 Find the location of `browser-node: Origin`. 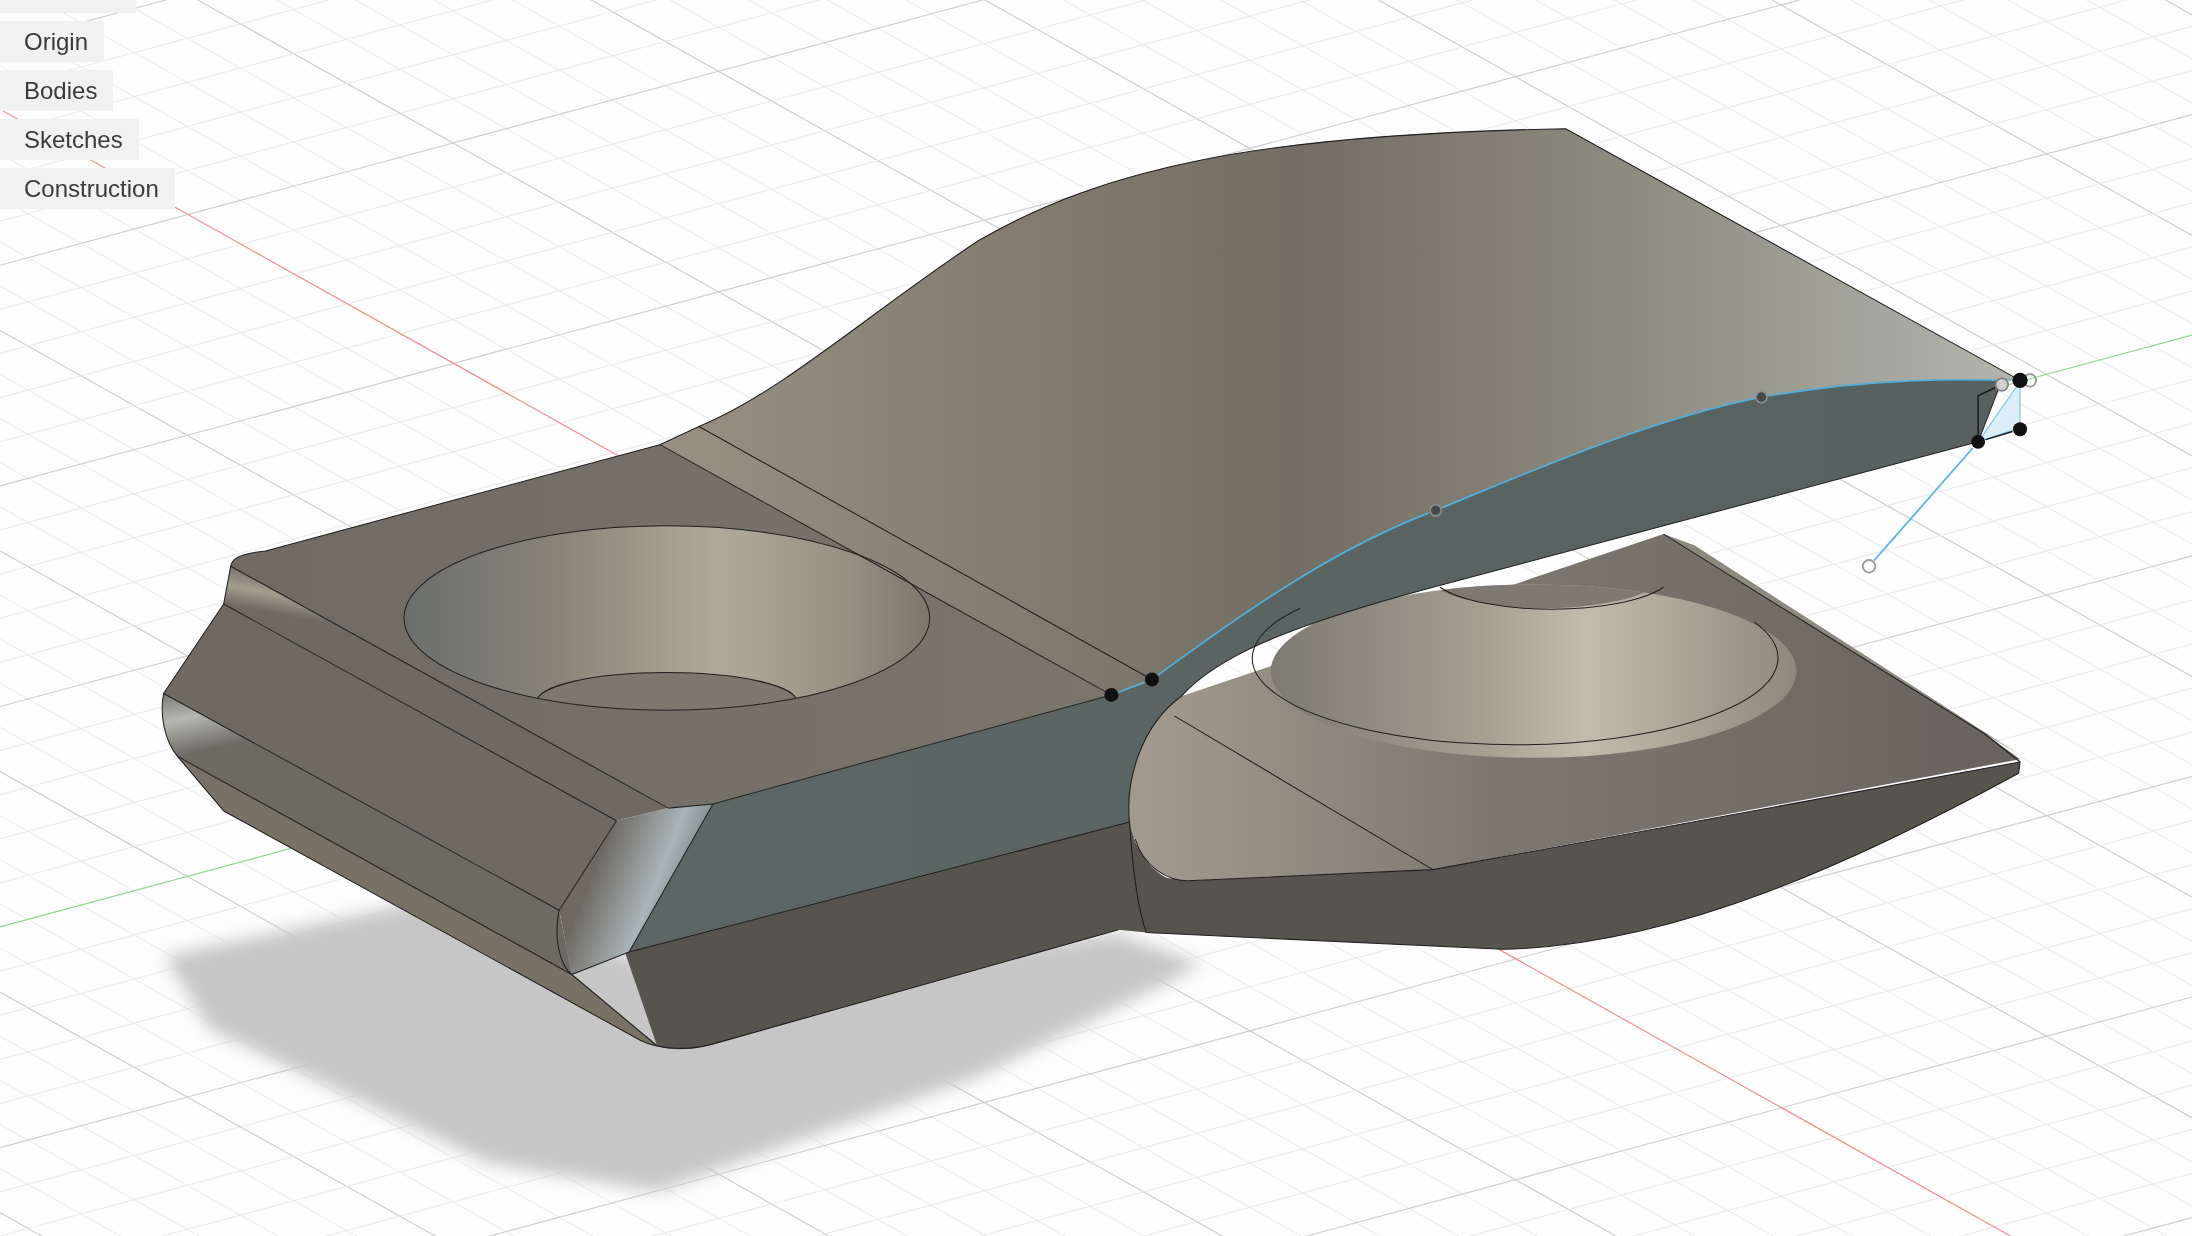

browser-node: Origin is located at coordinates (52, 41).